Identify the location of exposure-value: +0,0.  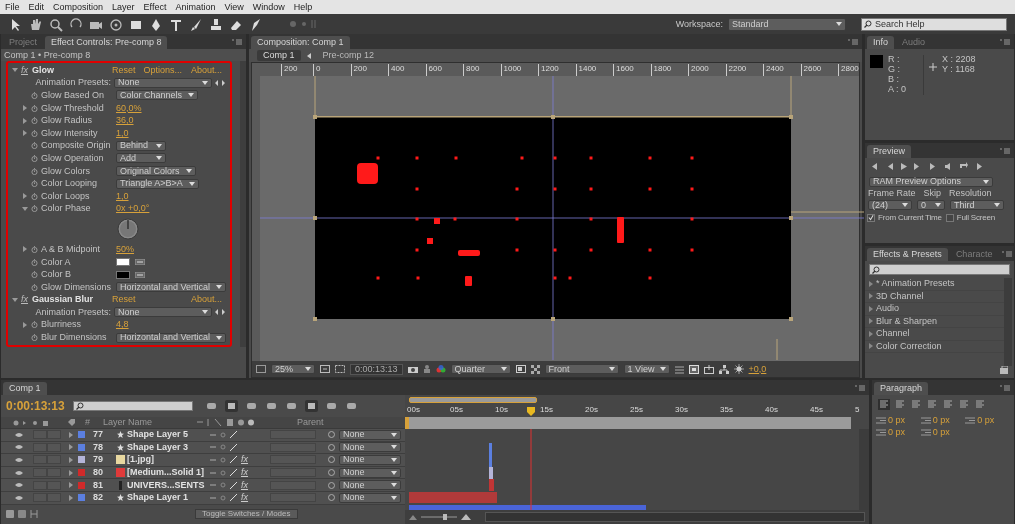
(757, 369).